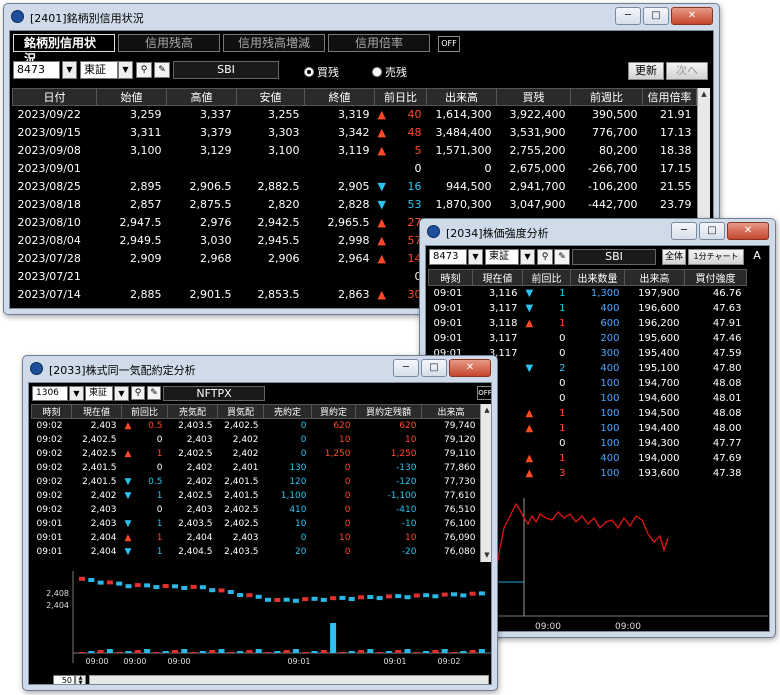 Image resolution: width=780 pixels, height=695 pixels. What do you see at coordinates (388, 411) in the screenshot?
I see `column-header: 買約定残額` at bounding box center [388, 411].